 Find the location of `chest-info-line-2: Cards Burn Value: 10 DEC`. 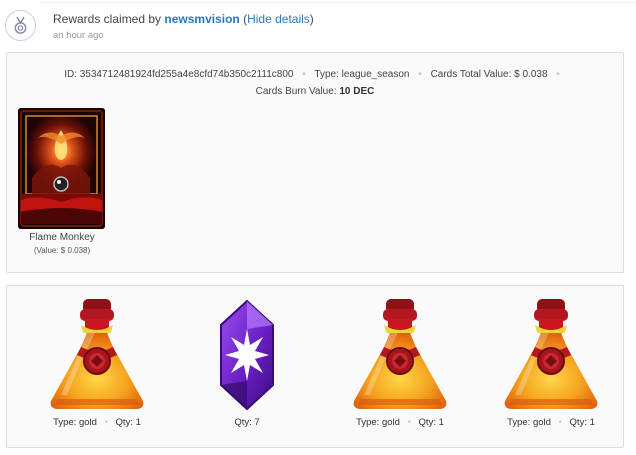

chest-info-line-2: Cards Burn Value: 10 DEC is located at coordinates (315, 91).